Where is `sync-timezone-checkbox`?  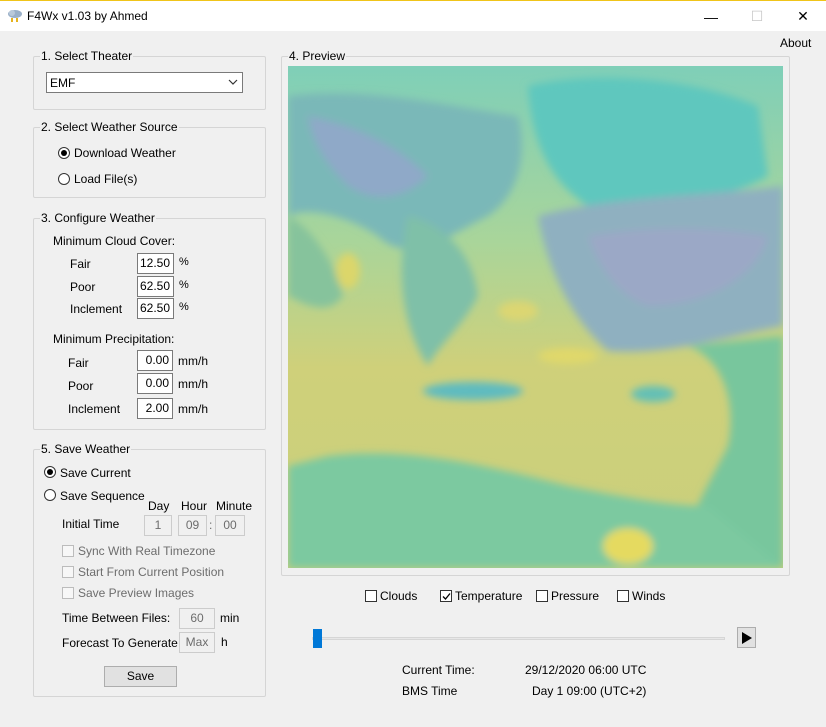
sync-timezone-checkbox is located at coordinates (68, 551).